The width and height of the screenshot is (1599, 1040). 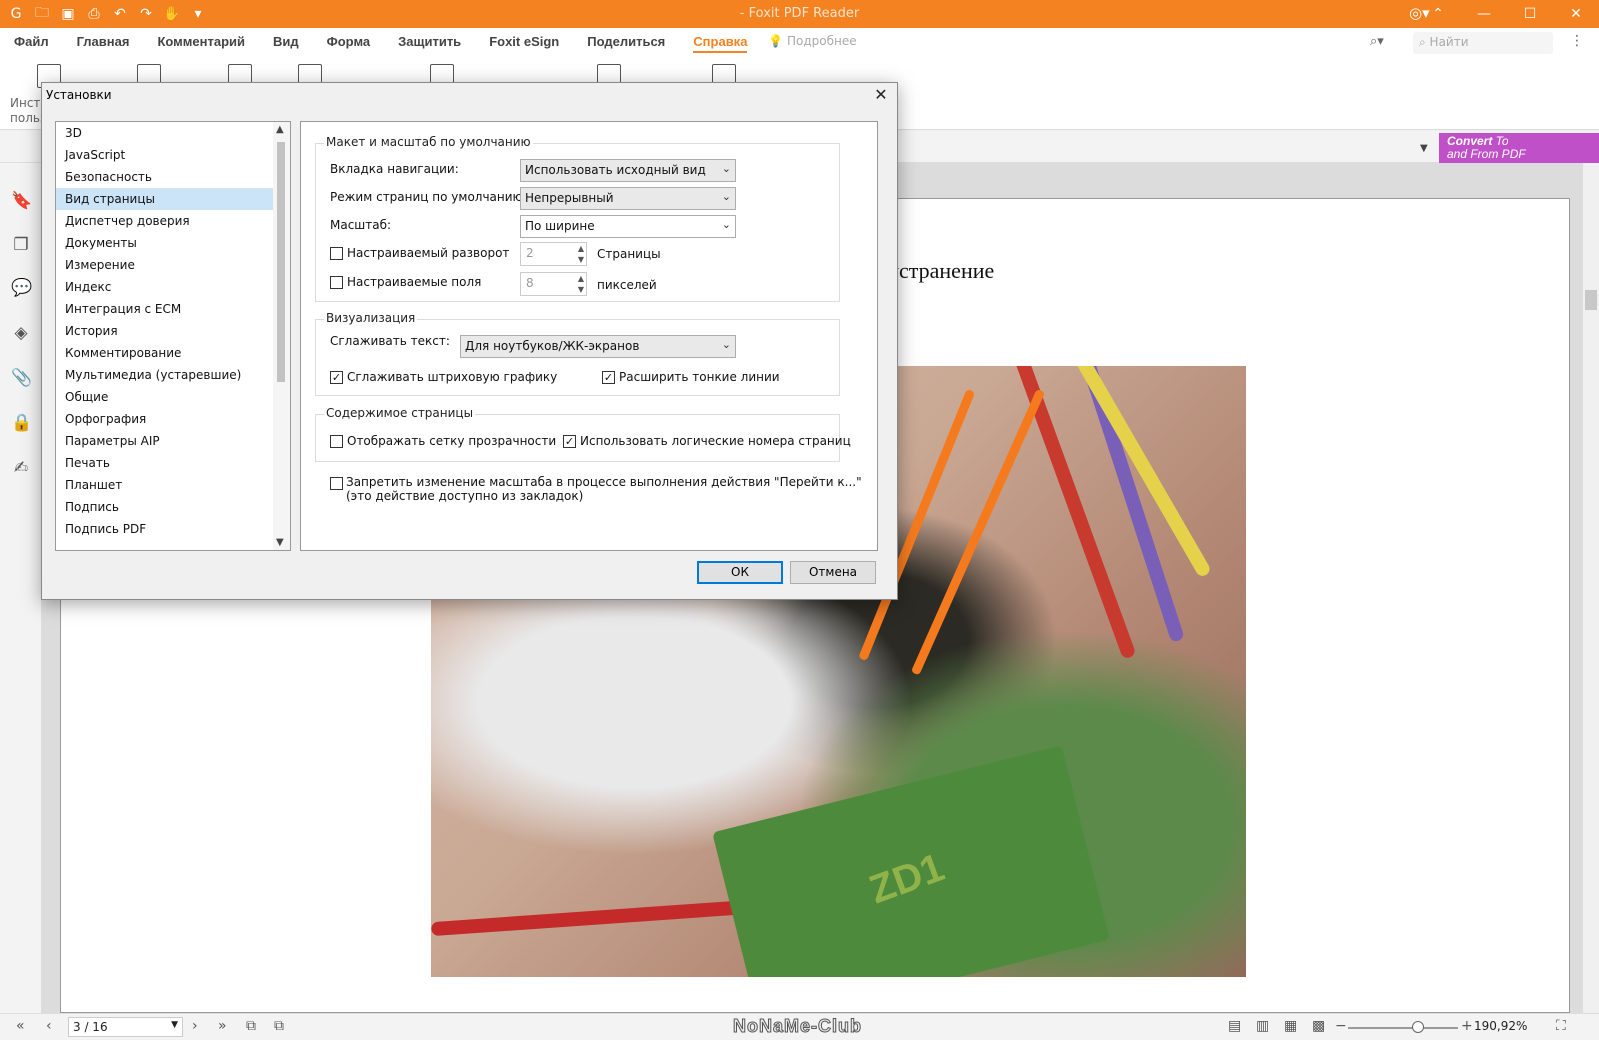 What do you see at coordinates (173, 221) in the screenshot?
I see `category-item: Диспетчер доверия` at bounding box center [173, 221].